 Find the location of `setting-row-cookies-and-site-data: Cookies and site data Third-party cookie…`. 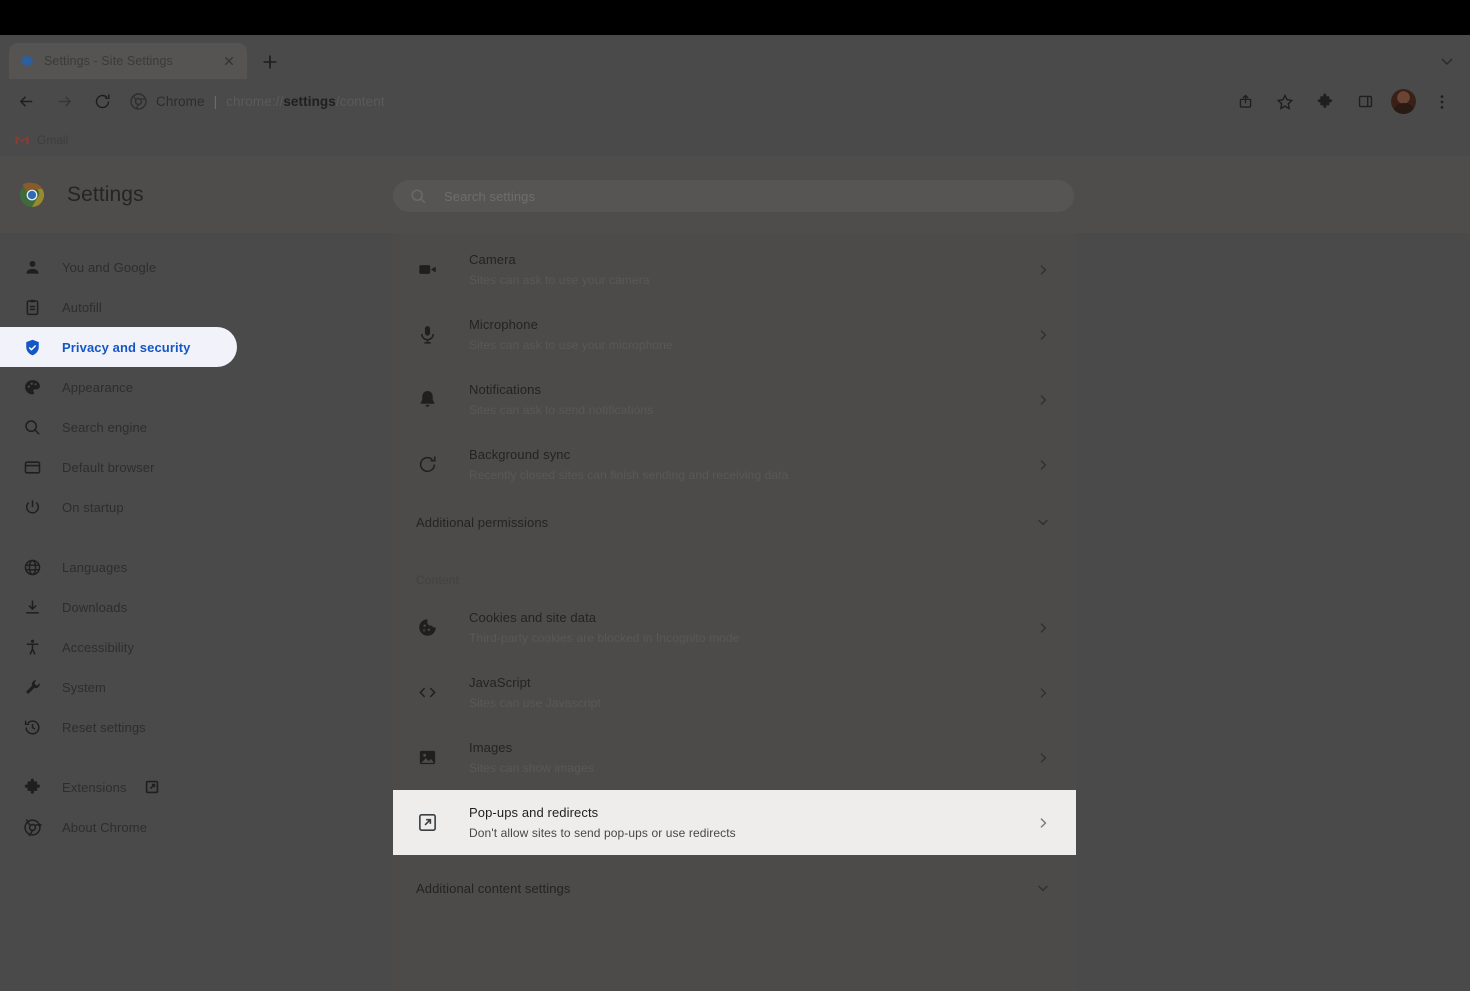

setting-row-cookies-and-site-data: Cookies and site data Third-party cookie… is located at coordinates (734, 627).